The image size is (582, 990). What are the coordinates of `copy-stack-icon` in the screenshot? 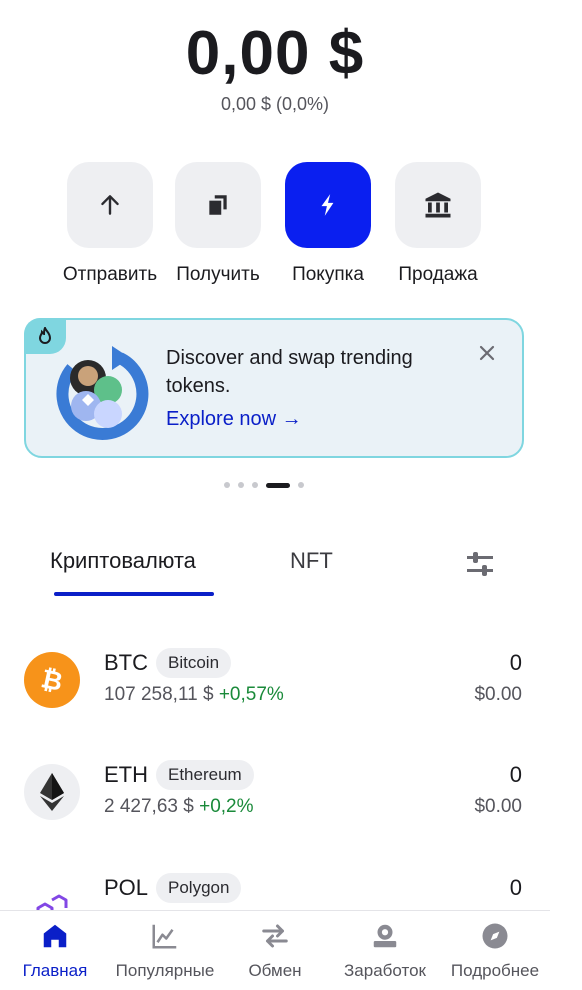 It's located at (218, 205).